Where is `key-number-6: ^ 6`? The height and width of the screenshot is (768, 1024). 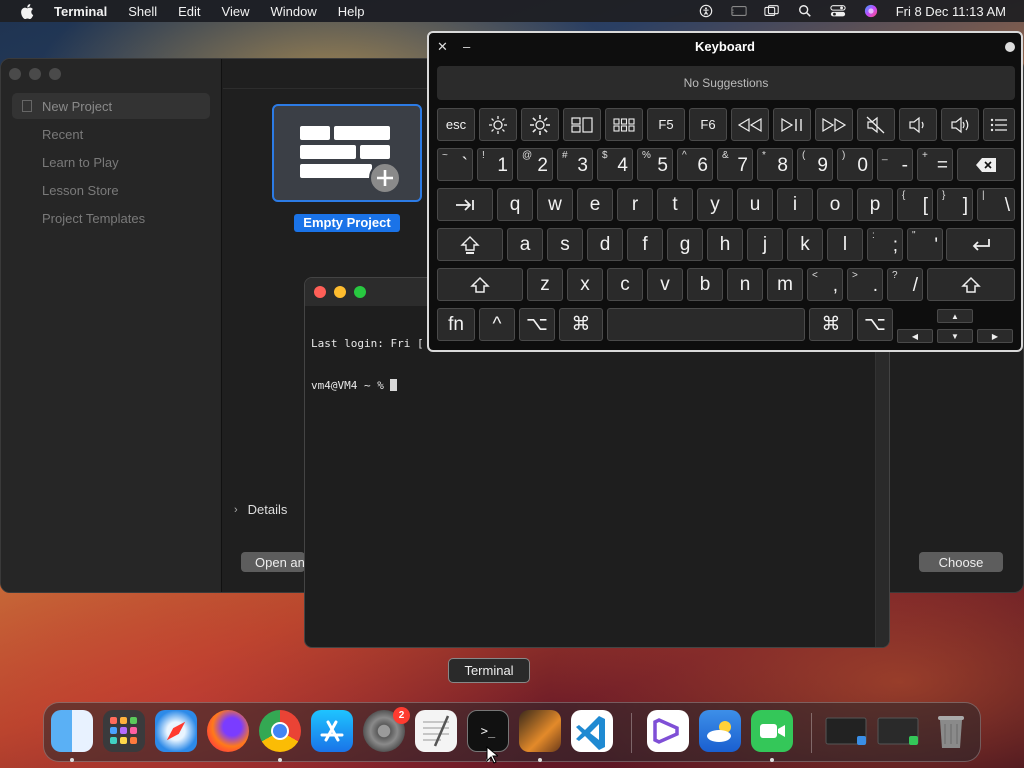 key-number-6: ^ 6 is located at coordinates (695, 164).